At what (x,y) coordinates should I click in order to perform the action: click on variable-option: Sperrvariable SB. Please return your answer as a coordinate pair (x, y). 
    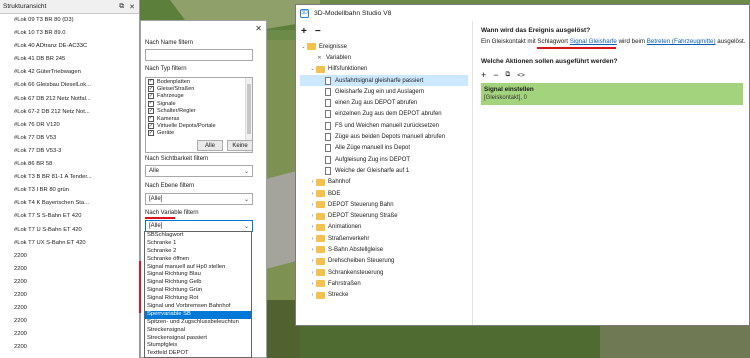
    Looking at the image, I should click on (198, 314).